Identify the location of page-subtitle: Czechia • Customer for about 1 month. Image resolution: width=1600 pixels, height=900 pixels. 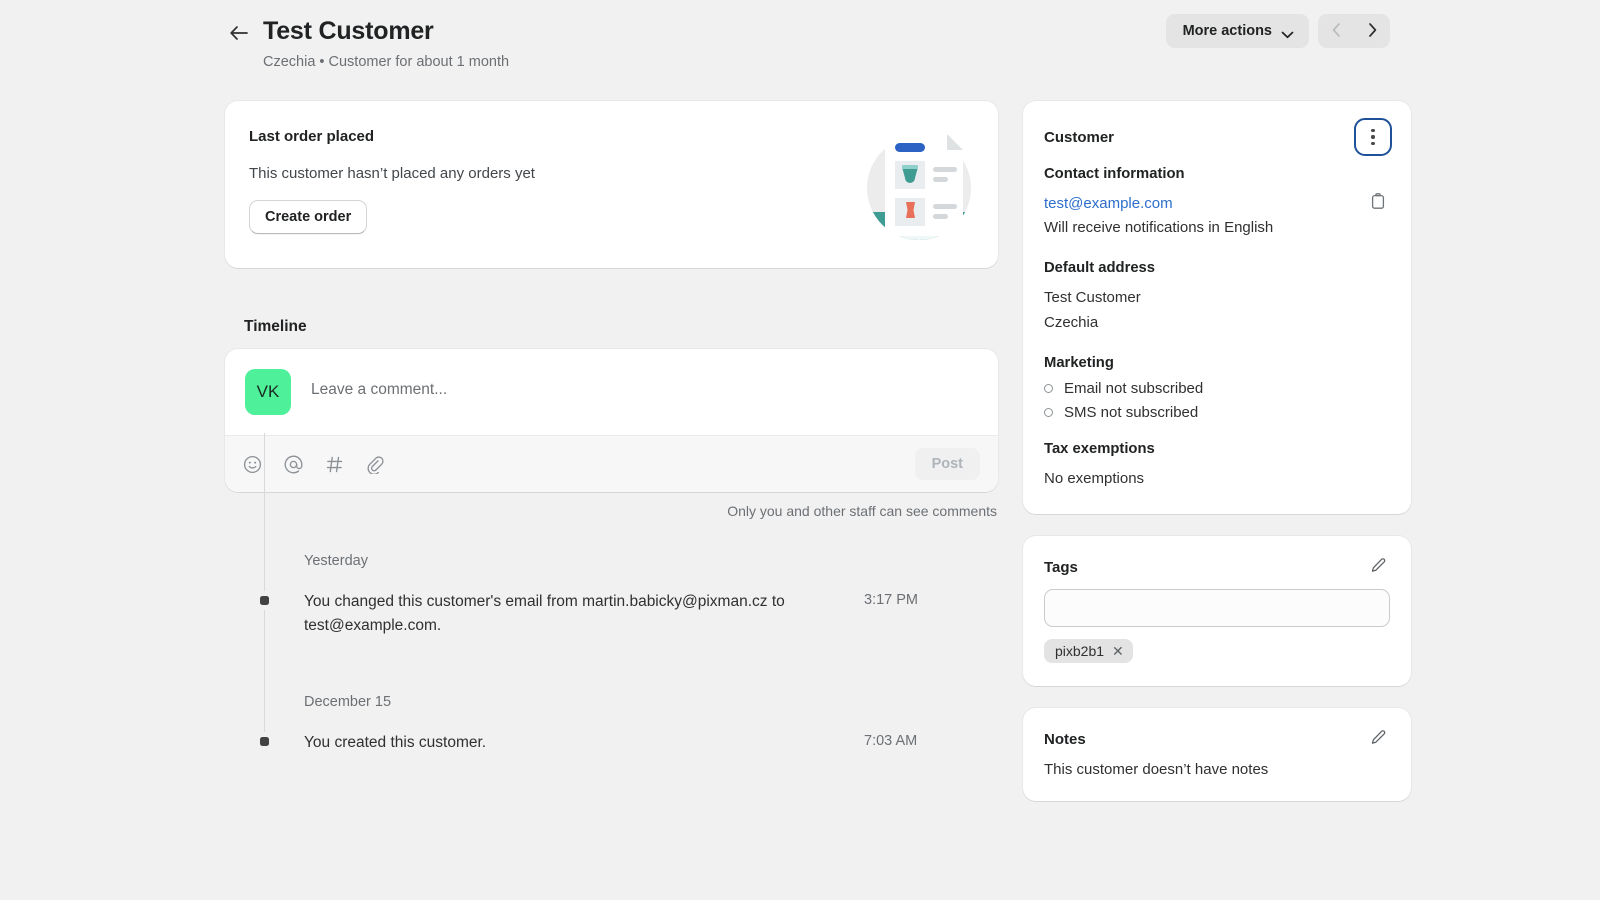
(386, 62).